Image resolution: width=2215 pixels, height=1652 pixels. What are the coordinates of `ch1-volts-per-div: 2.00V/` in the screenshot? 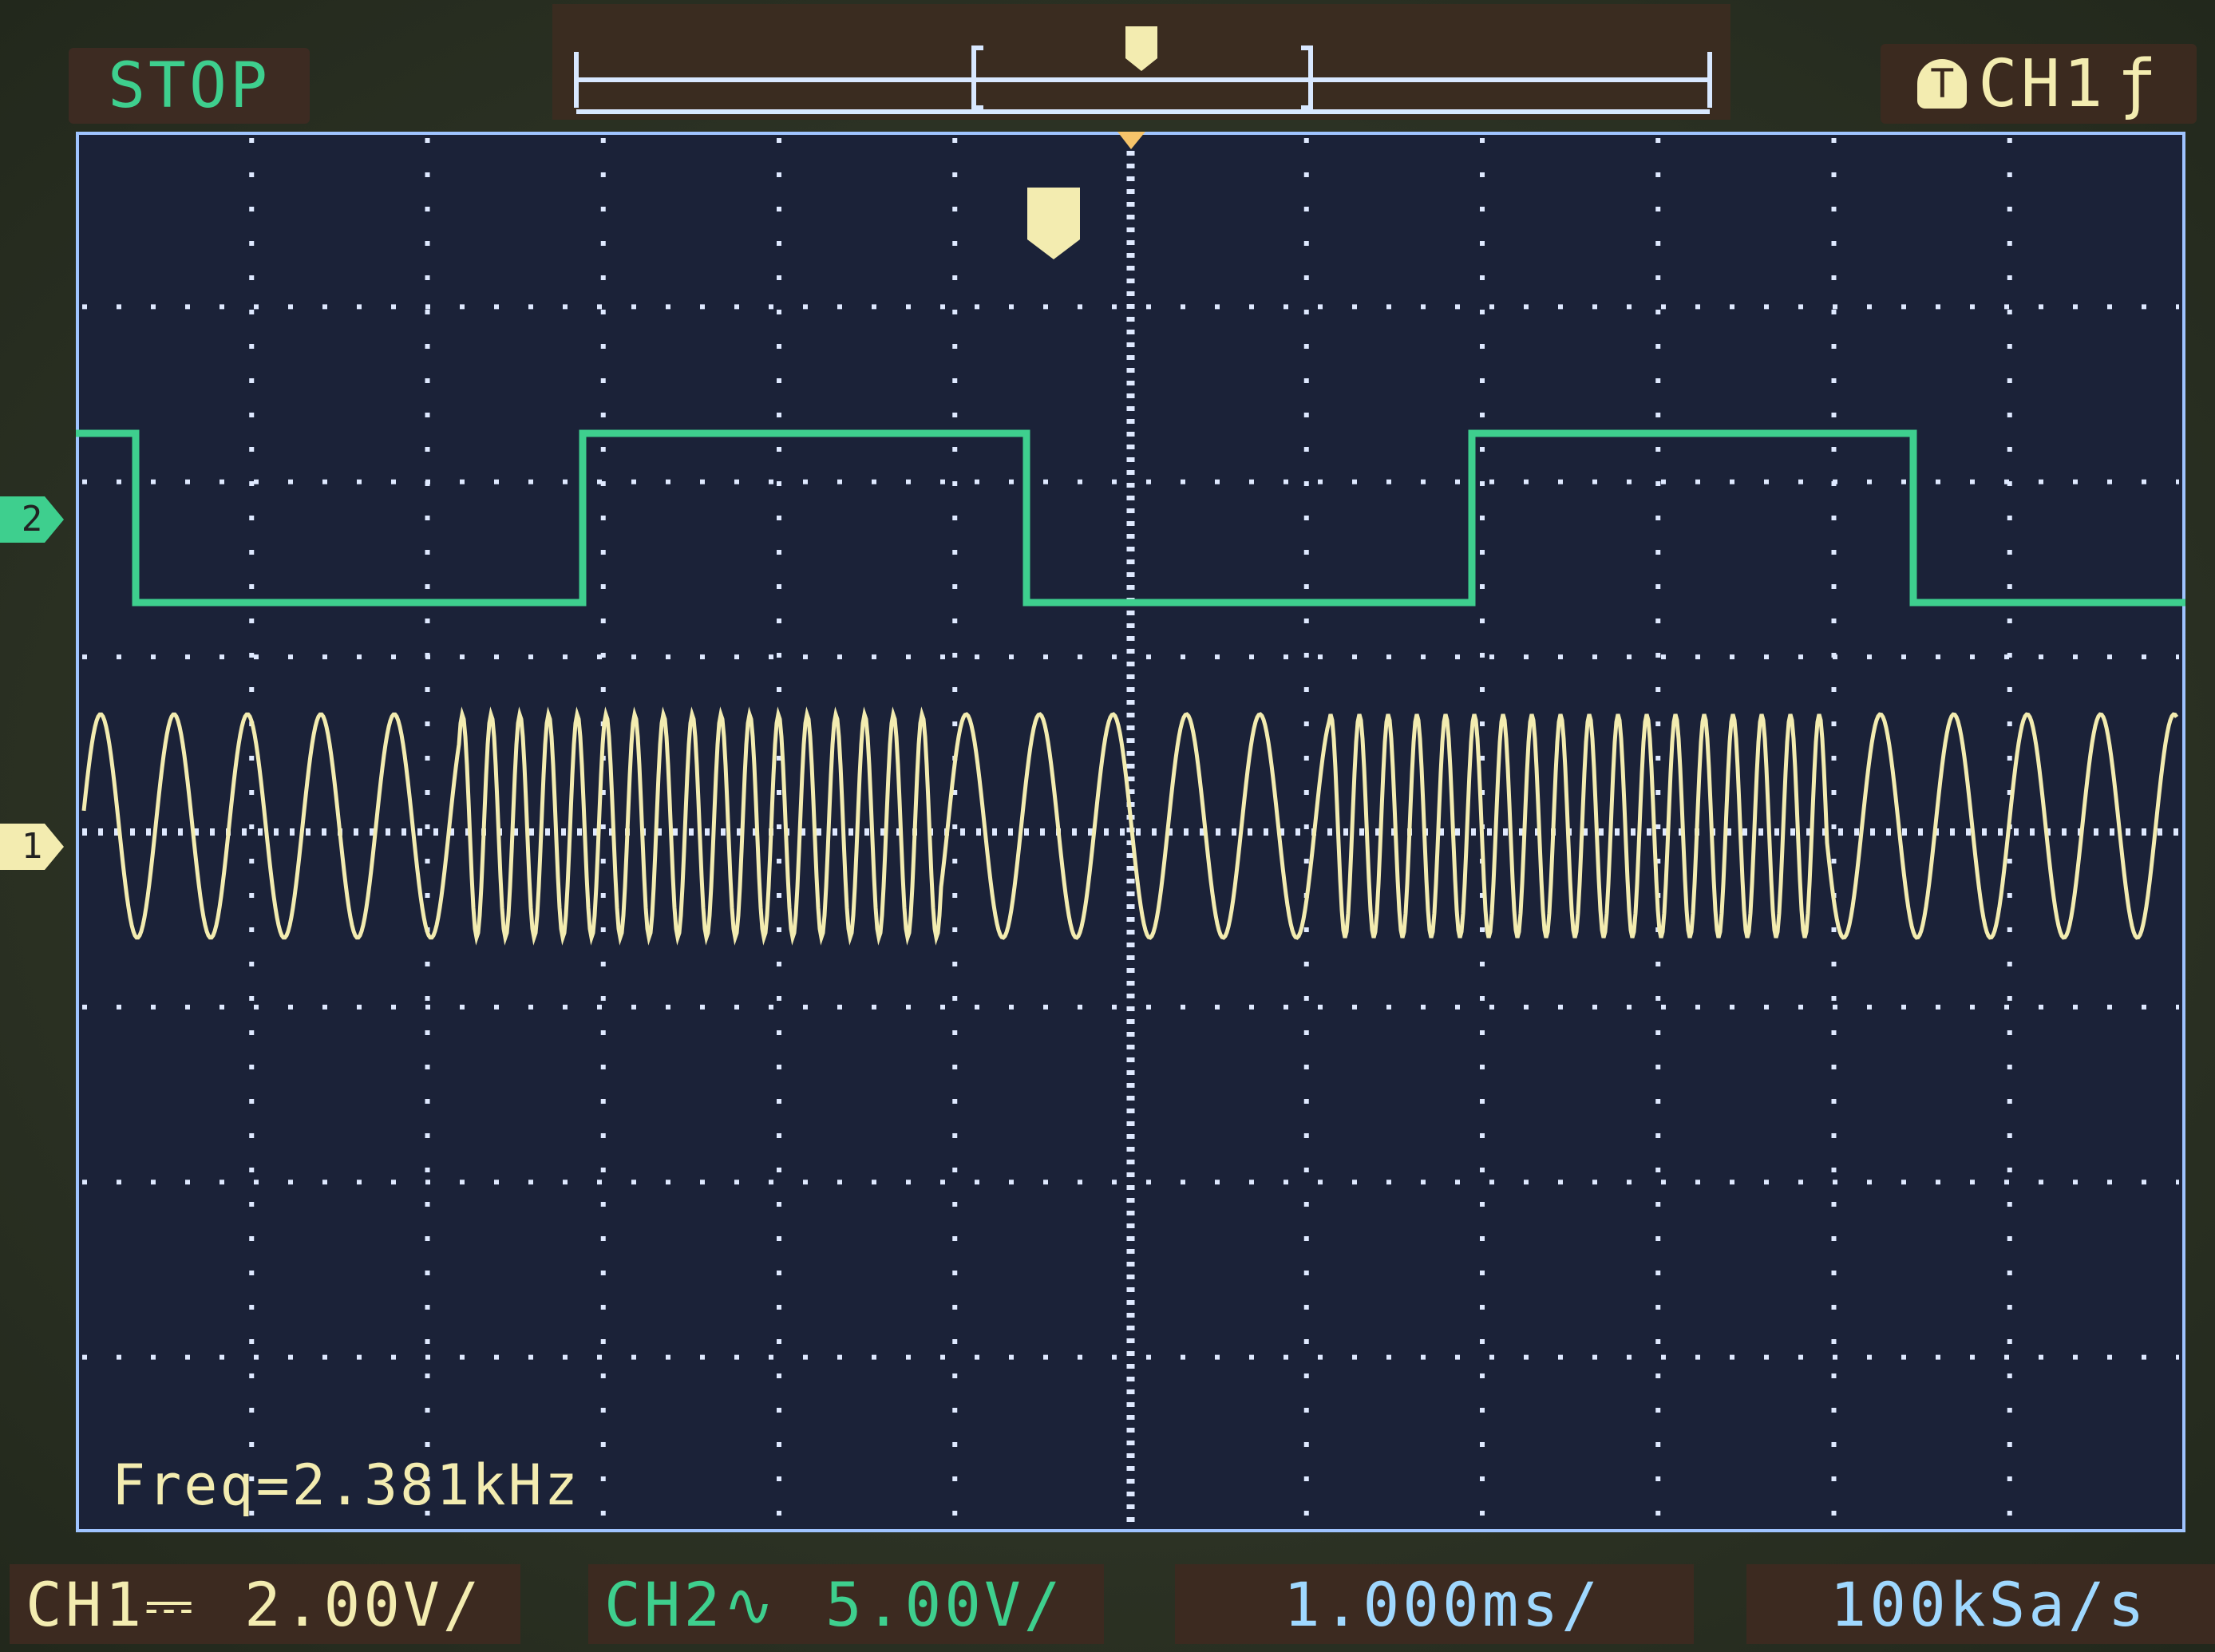 It's located at (363, 1604).